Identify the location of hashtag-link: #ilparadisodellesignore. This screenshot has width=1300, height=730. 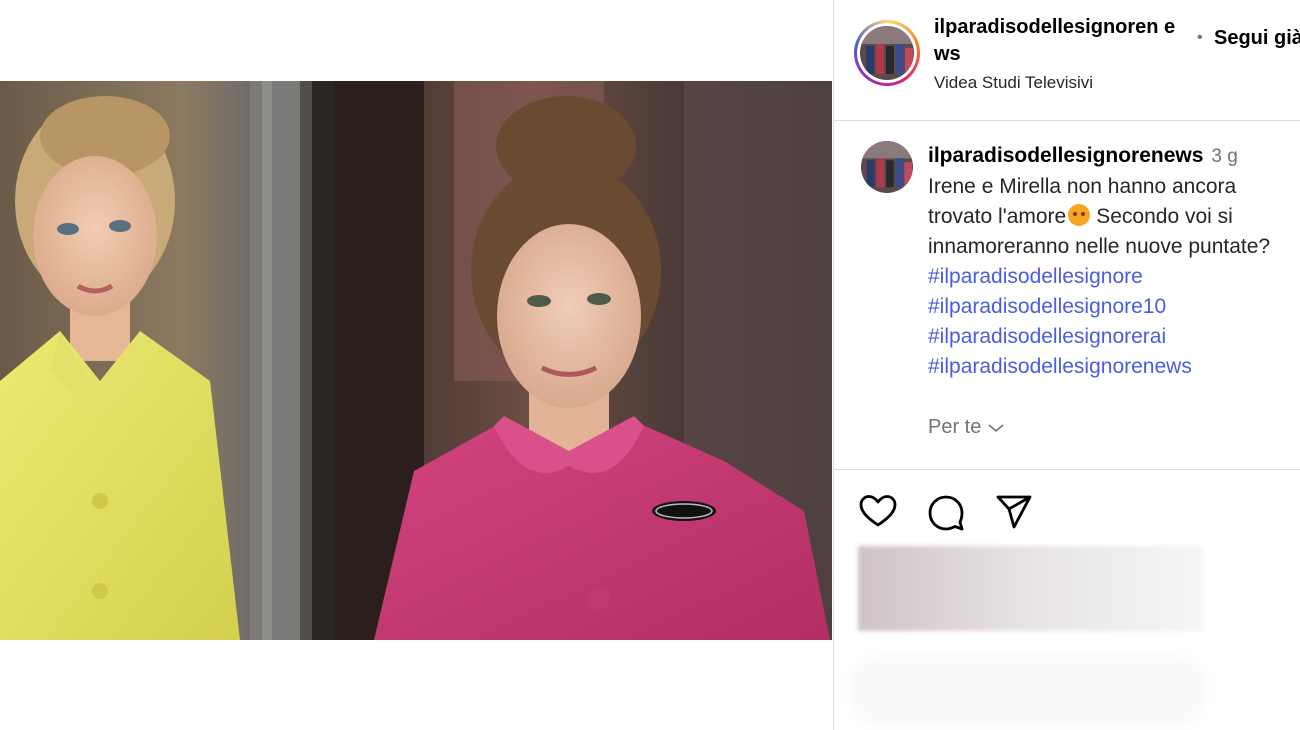
(1114, 277).